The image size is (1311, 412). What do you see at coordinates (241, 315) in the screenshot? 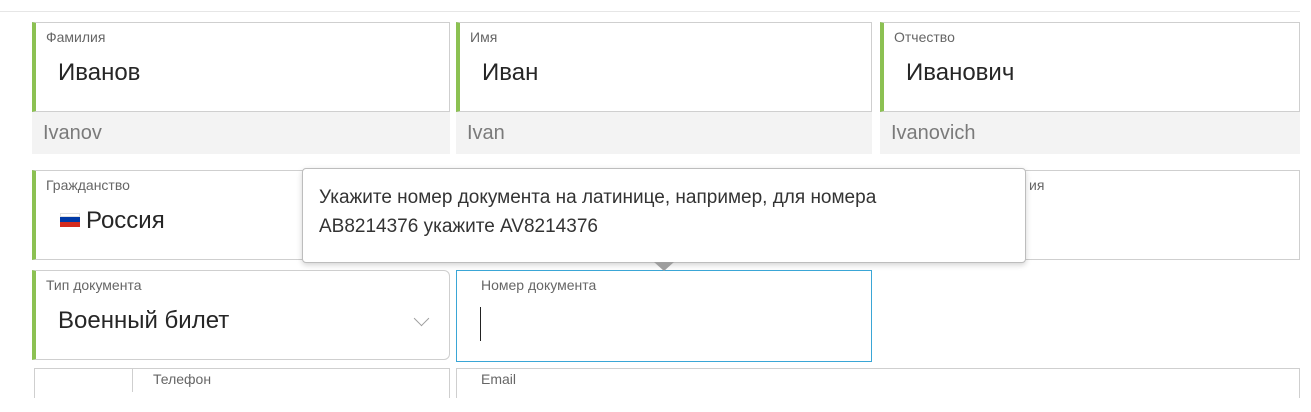
I see `document-type-select: Тип документа Военный билет` at bounding box center [241, 315].